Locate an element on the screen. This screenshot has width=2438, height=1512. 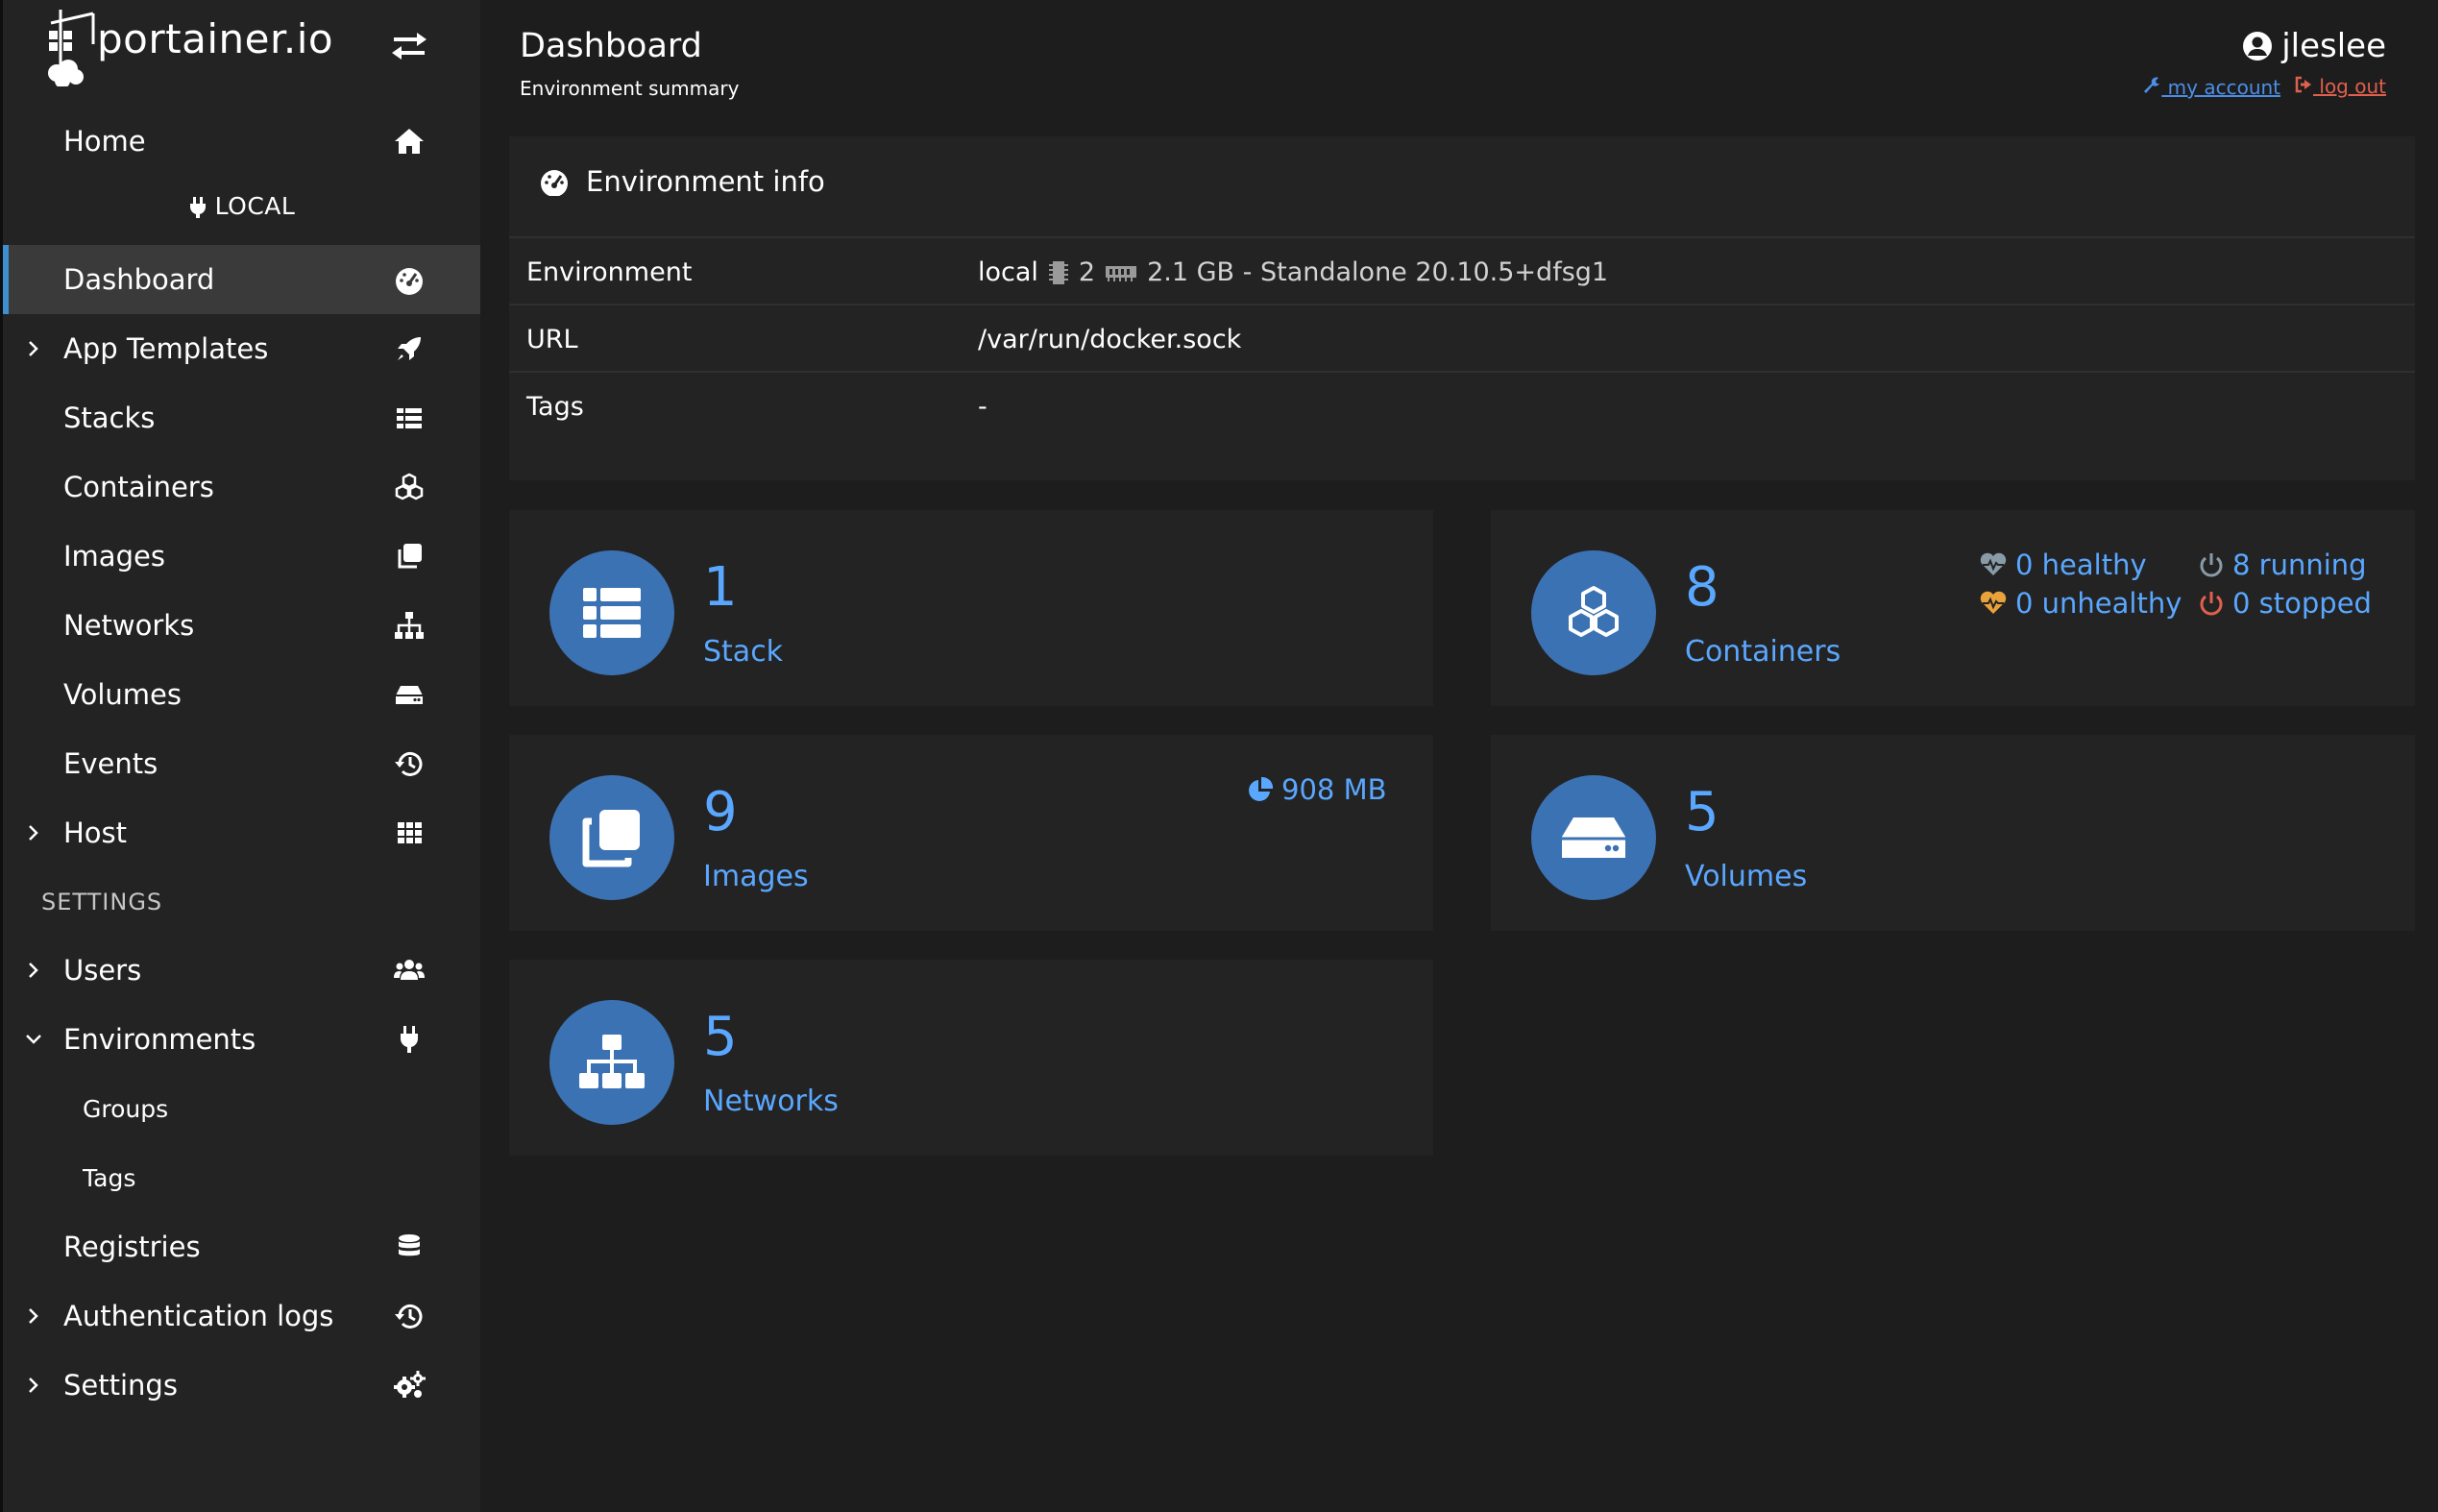
user-links: my account log out is located at coordinates (2264, 87).